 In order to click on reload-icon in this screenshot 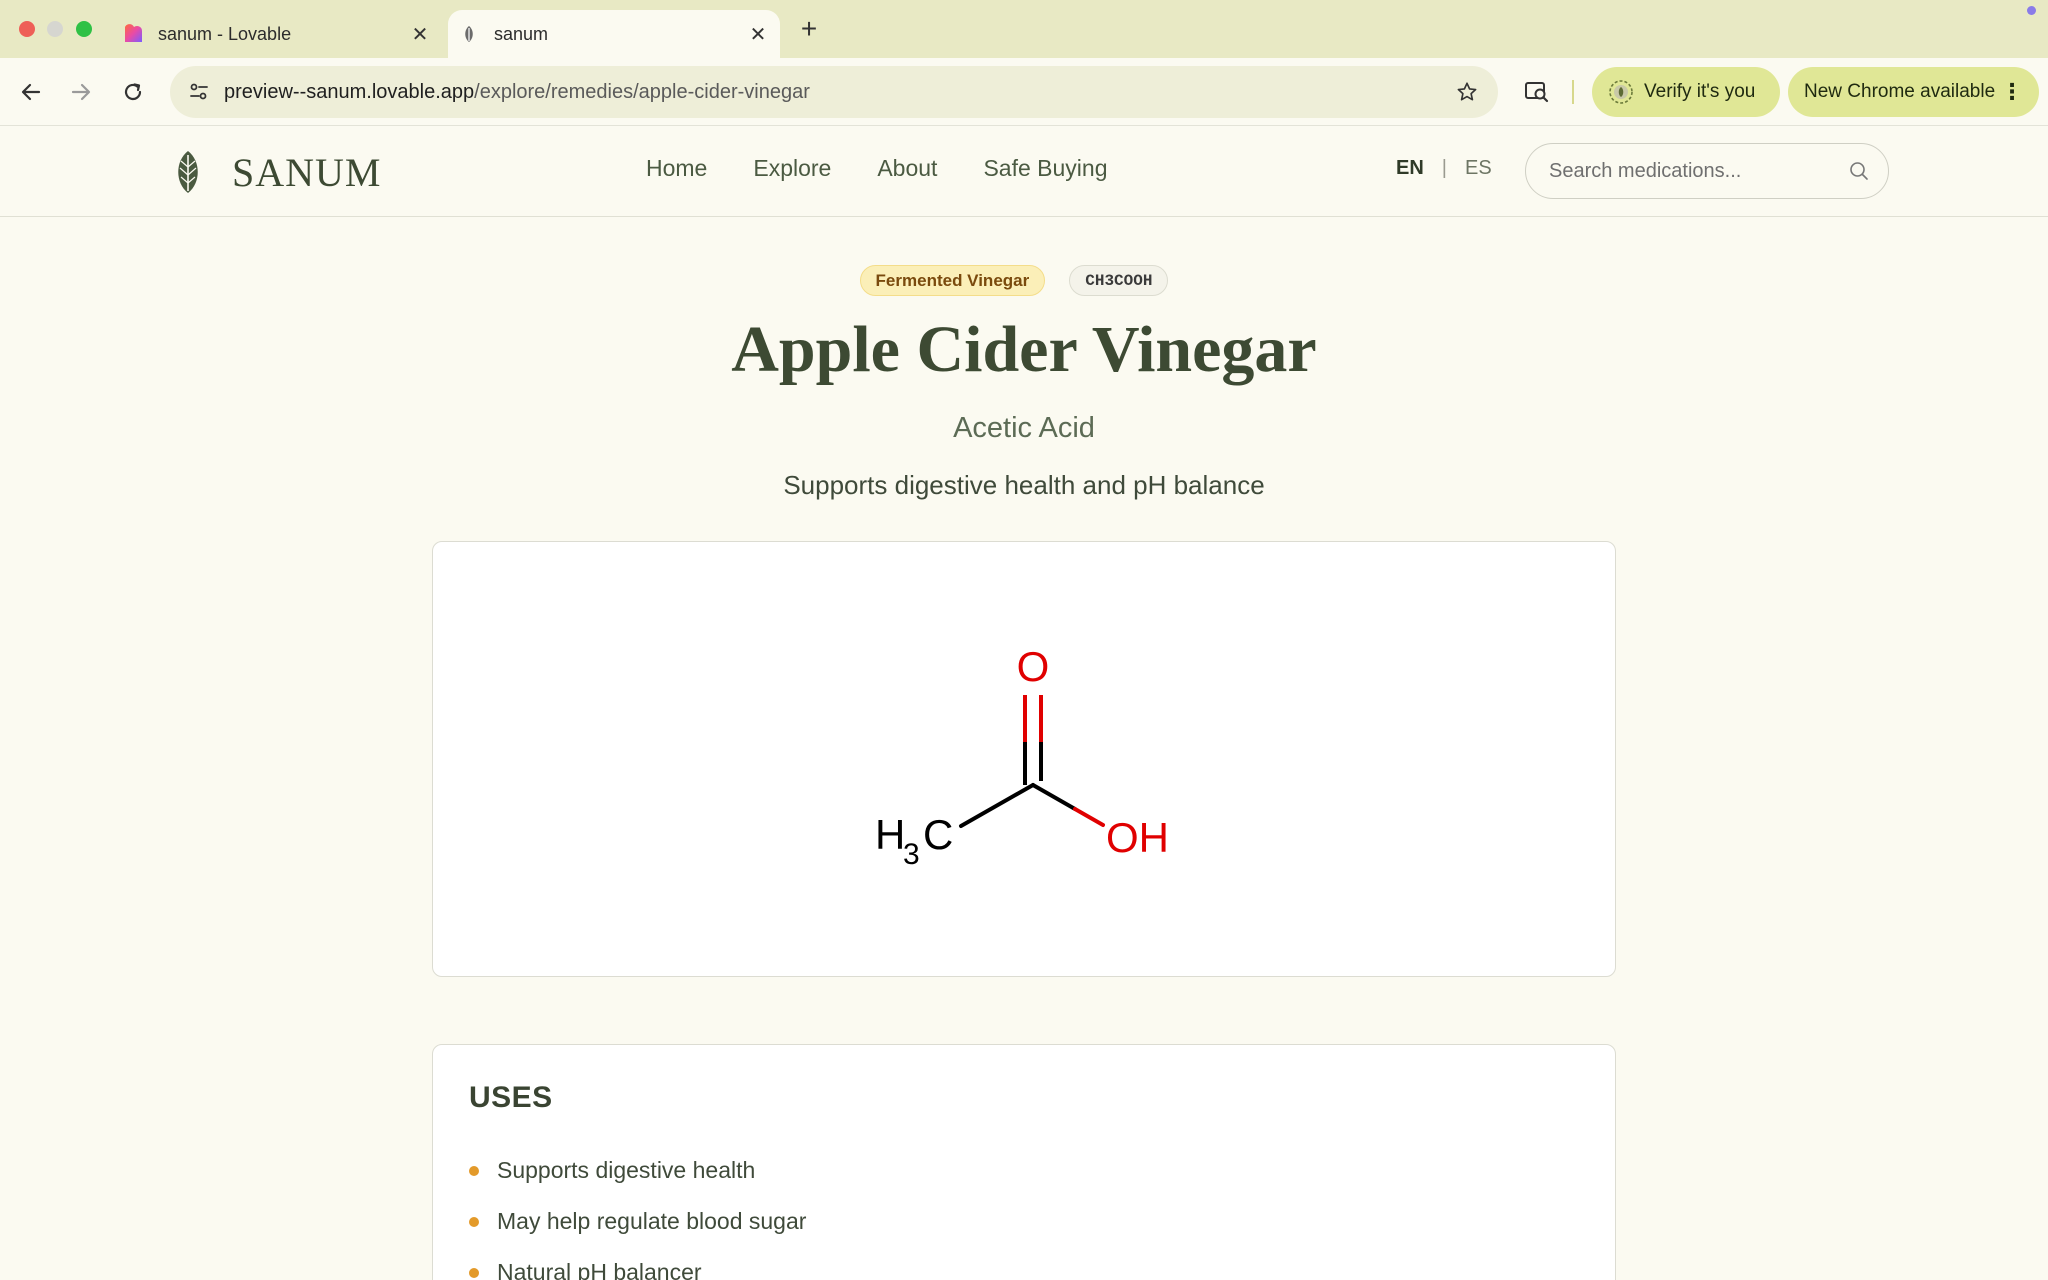, I will do `click(133, 92)`.